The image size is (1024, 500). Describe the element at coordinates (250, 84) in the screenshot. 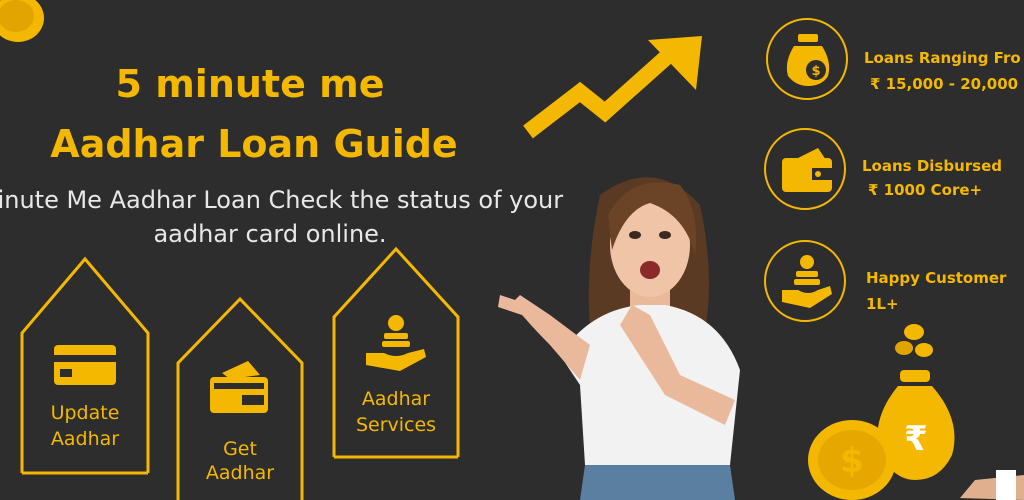

I see `headline-line1: 5 minute me` at that location.